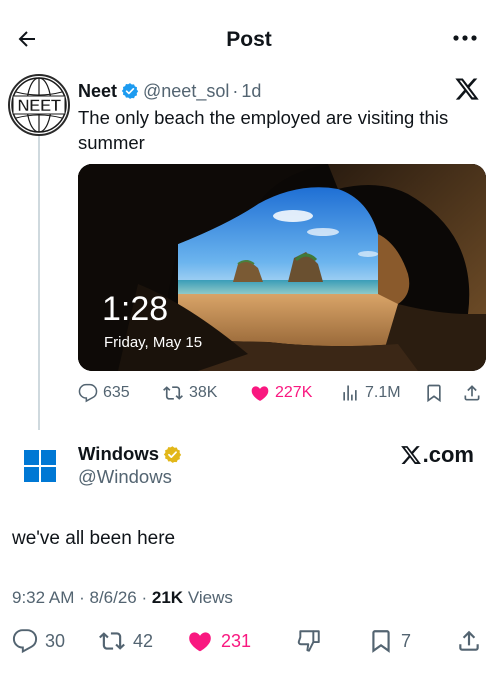 This screenshot has height=680, width=498. What do you see at coordinates (350, 393) in the screenshot?
I see `analytics-icon` at bounding box center [350, 393].